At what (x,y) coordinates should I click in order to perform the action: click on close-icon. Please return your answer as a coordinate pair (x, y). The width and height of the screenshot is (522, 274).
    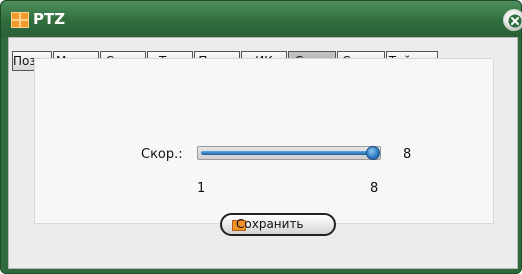
    Looking at the image, I should click on (515, 21).